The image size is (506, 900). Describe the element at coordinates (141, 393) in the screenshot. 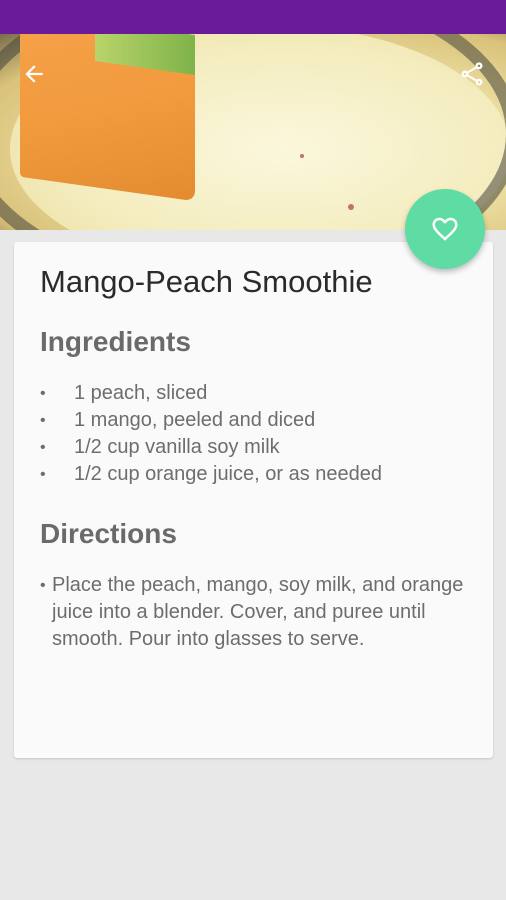

I see `ingredient-text: 1 peach, sliced` at that location.